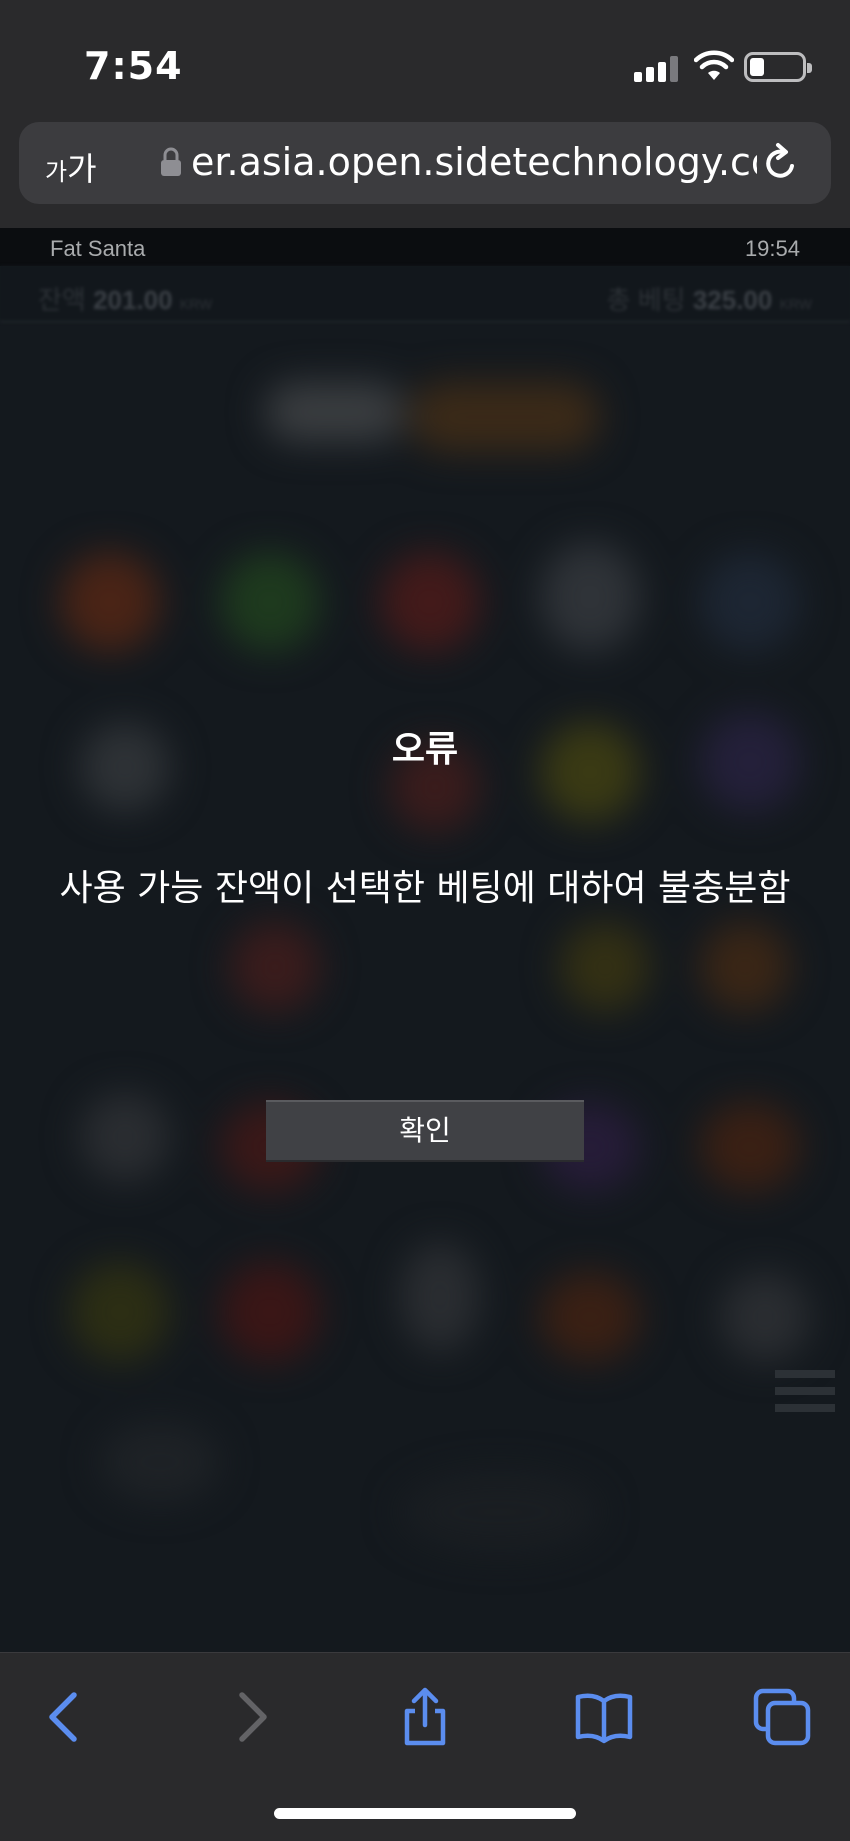 The image size is (850, 1841). What do you see at coordinates (425, 749) in the screenshot?
I see `dialog-title: 오류` at bounding box center [425, 749].